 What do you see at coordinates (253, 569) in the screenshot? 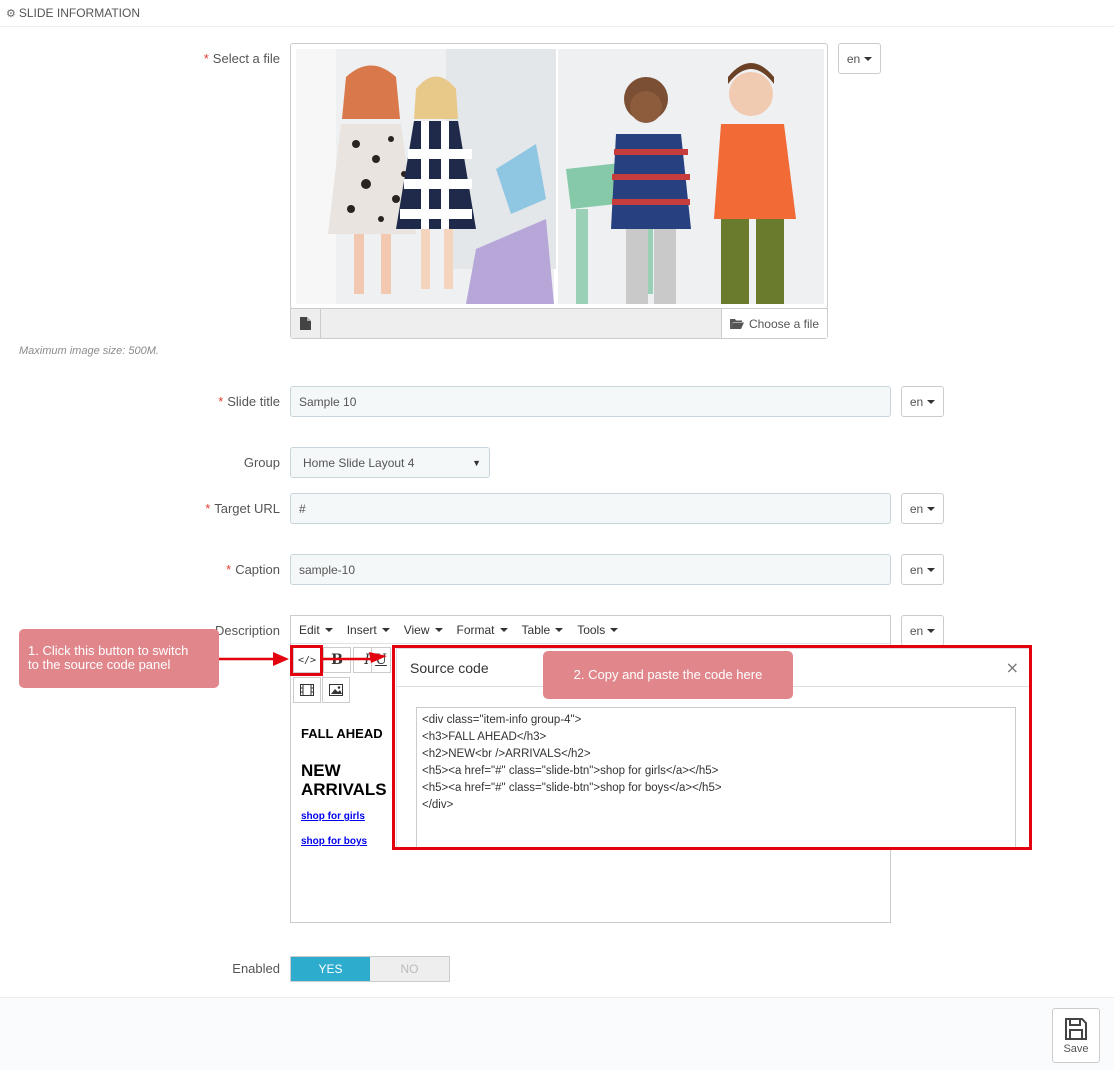
I see `caption-label: * Caption` at bounding box center [253, 569].